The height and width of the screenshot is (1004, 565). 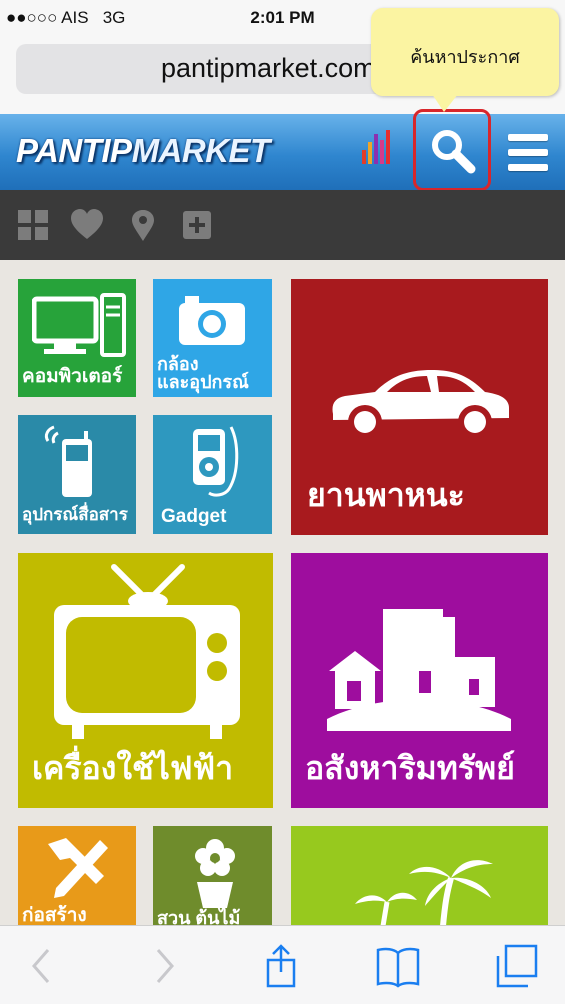 What do you see at coordinates (398, 966) in the screenshot?
I see `bookmarks-icon` at bounding box center [398, 966].